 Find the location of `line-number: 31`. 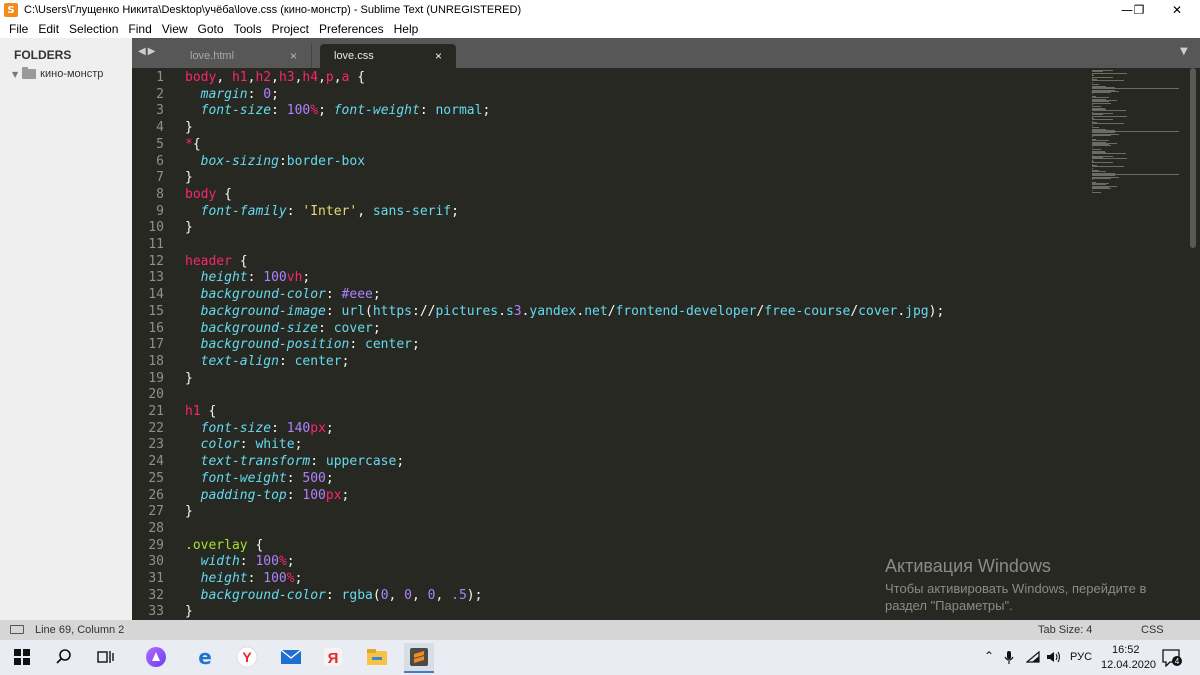

line-number: 31 is located at coordinates (156, 578).